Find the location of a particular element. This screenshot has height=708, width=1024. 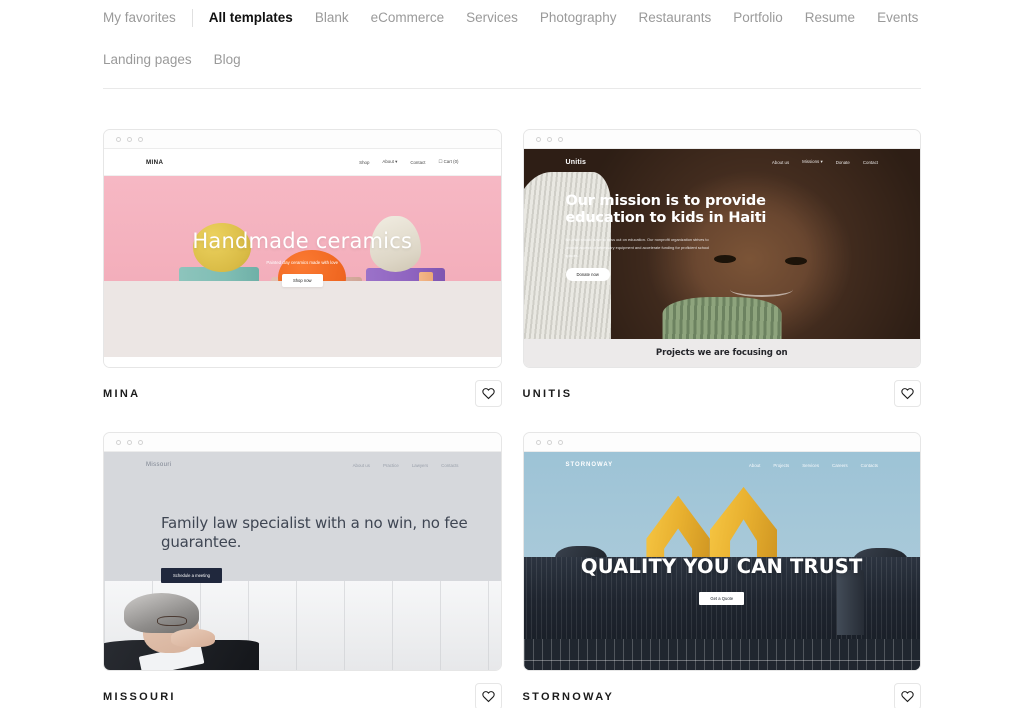

mina-nav-shop: Shop is located at coordinates (364, 162).